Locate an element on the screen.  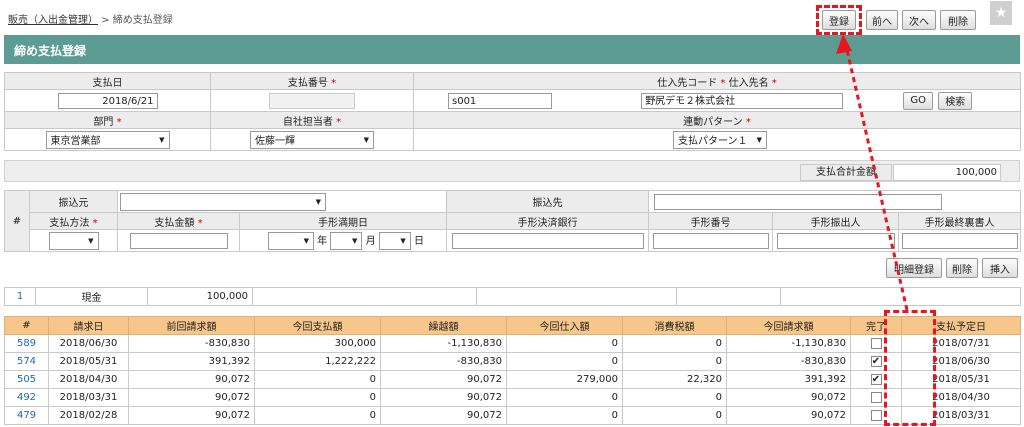
annotation-arrow is located at coordinates (872, 172).